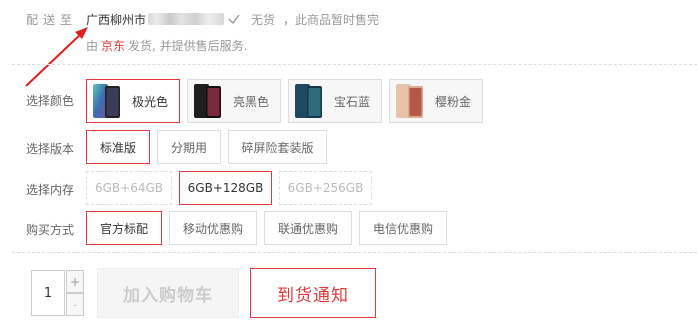 Image resolution: width=697 pixels, height=322 pixels. Describe the element at coordinates (352, 101) in the screenshot. I see `color-option-label: 宝石蓝` at that location.